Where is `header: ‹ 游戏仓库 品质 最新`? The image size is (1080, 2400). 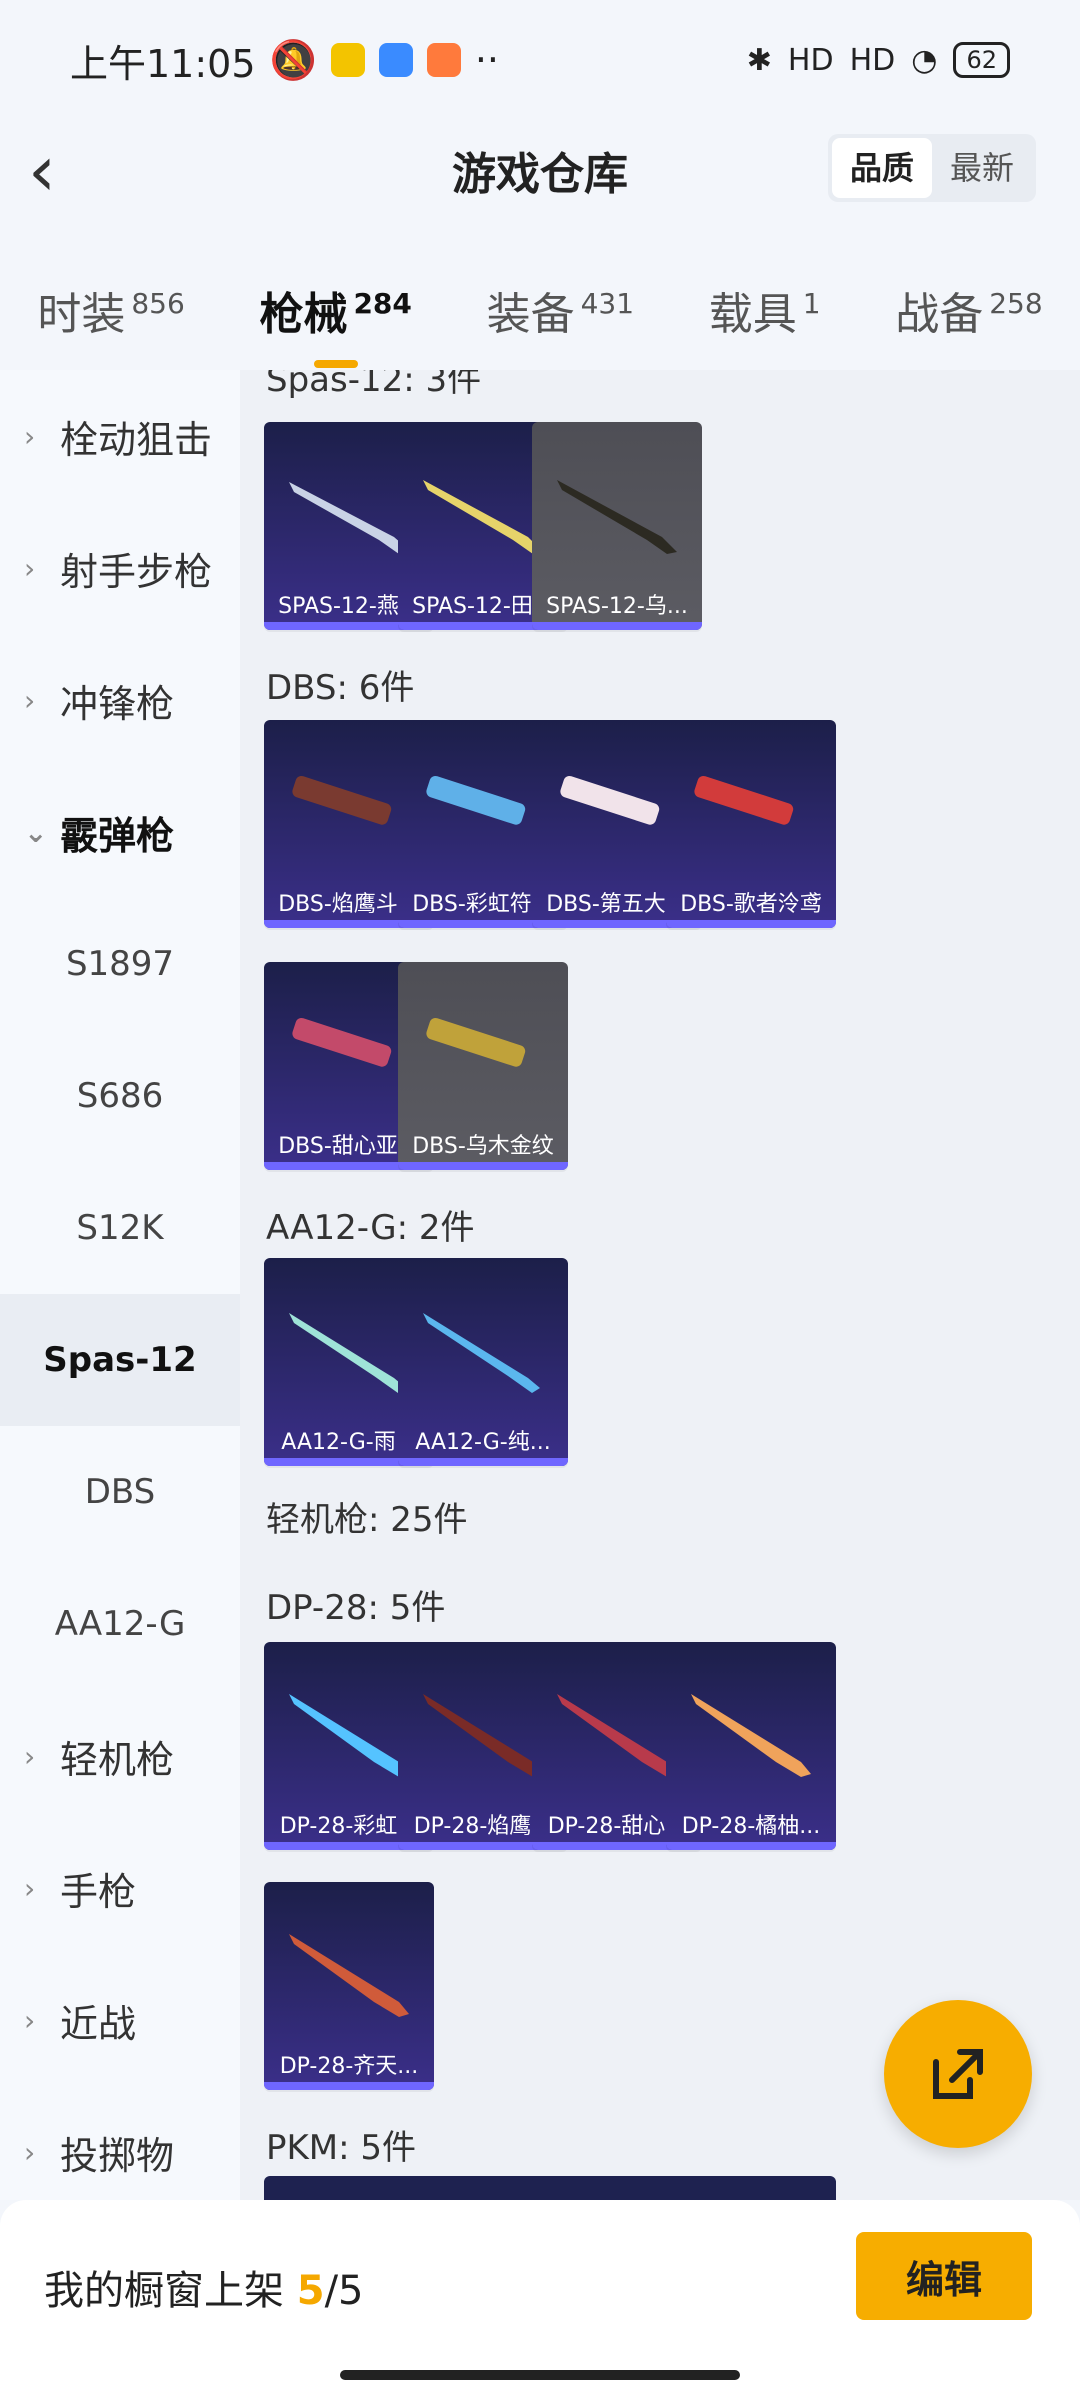
header: ‹ 游戏仓库 品质 最新 is located at coordinates (540, 170).